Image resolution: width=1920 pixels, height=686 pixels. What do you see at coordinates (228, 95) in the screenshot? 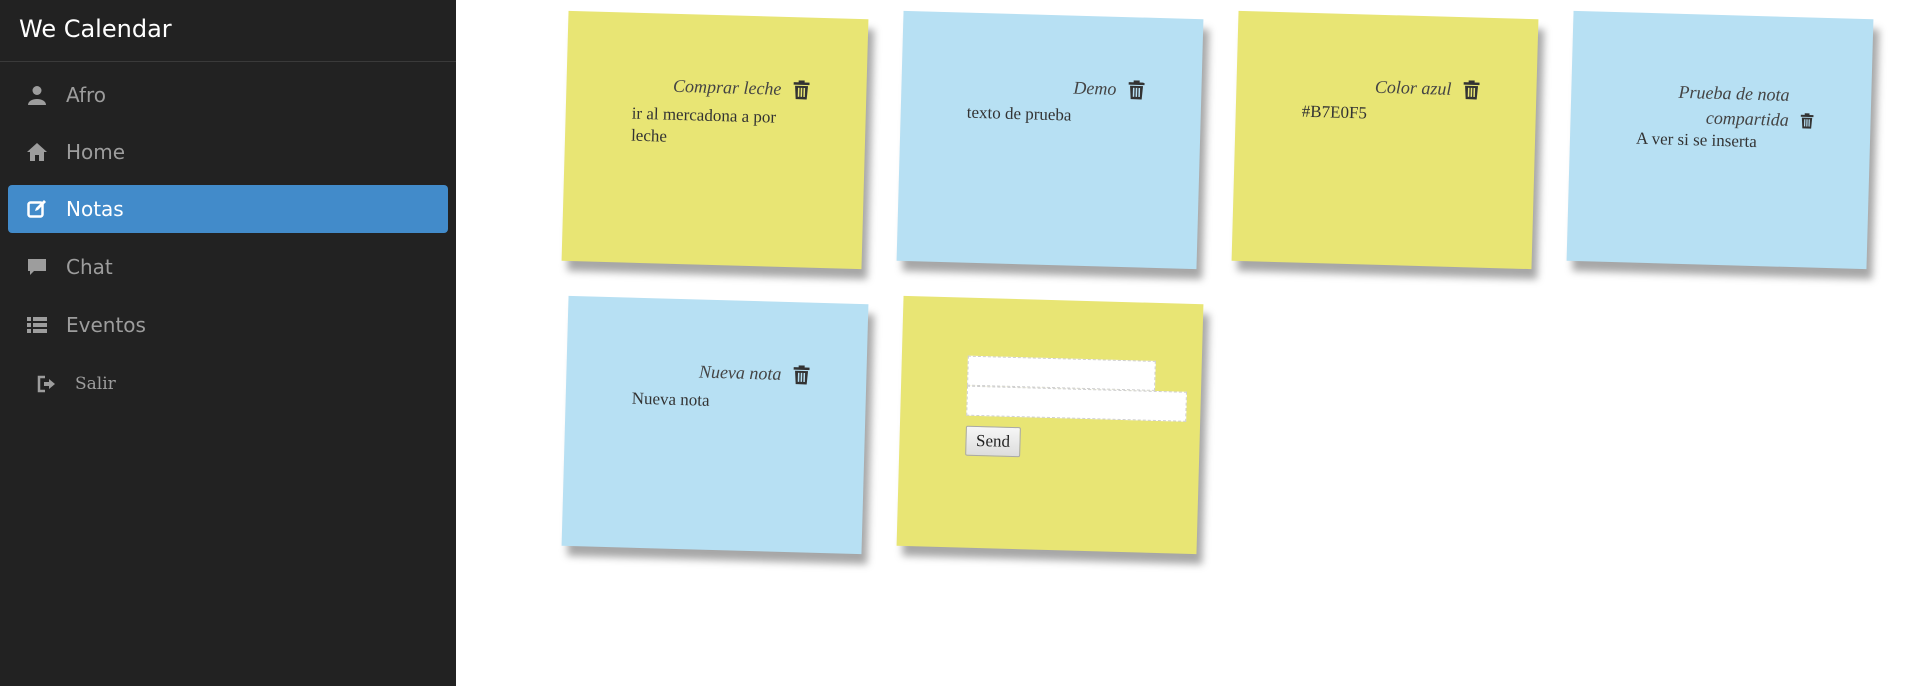
I see `nav-item-afro: Afro` at bounding box center [228, 95].